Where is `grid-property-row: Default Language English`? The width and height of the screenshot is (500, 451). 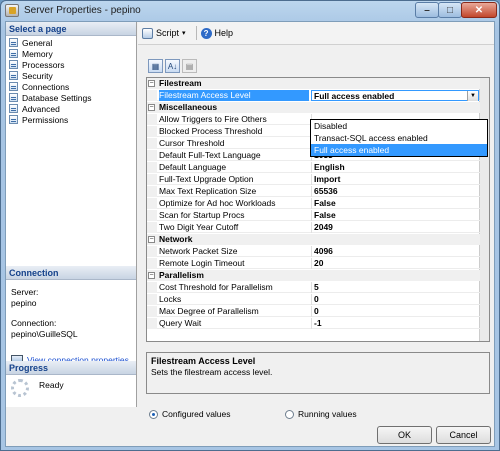
grid-property-row: Default Language English is located at coordinates (313, 167).